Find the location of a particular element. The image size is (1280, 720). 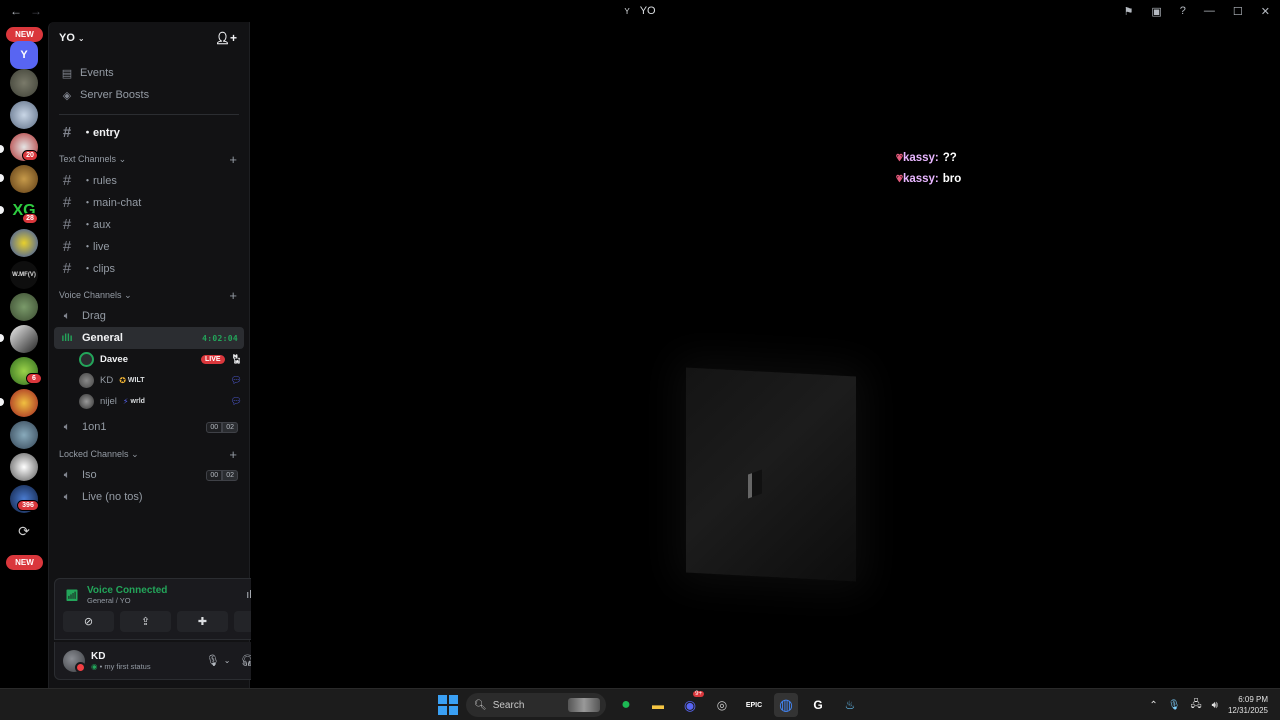

voice-status-subtitle: General / YO is located at coordinates (127, 600).